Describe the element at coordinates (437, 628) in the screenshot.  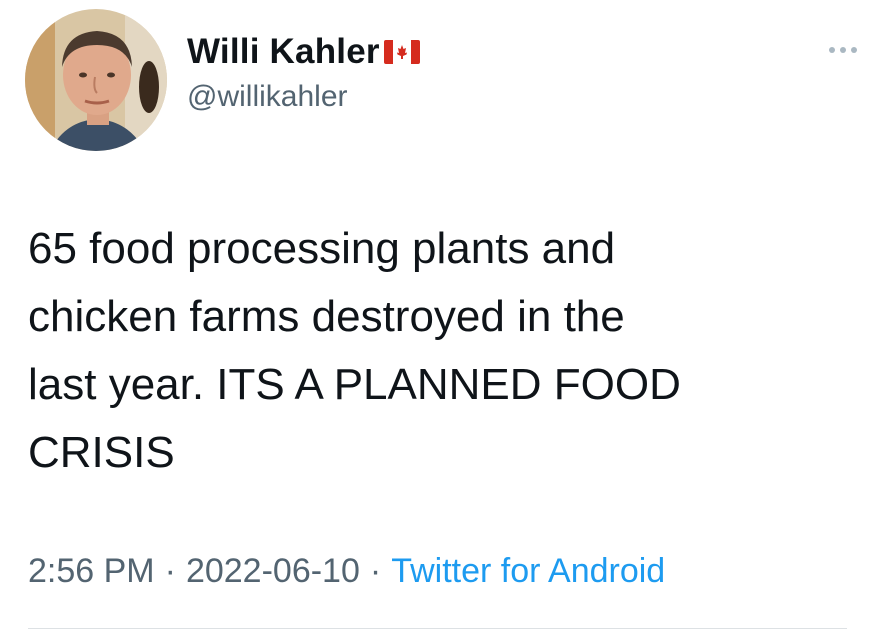
I see `divider` at that location.